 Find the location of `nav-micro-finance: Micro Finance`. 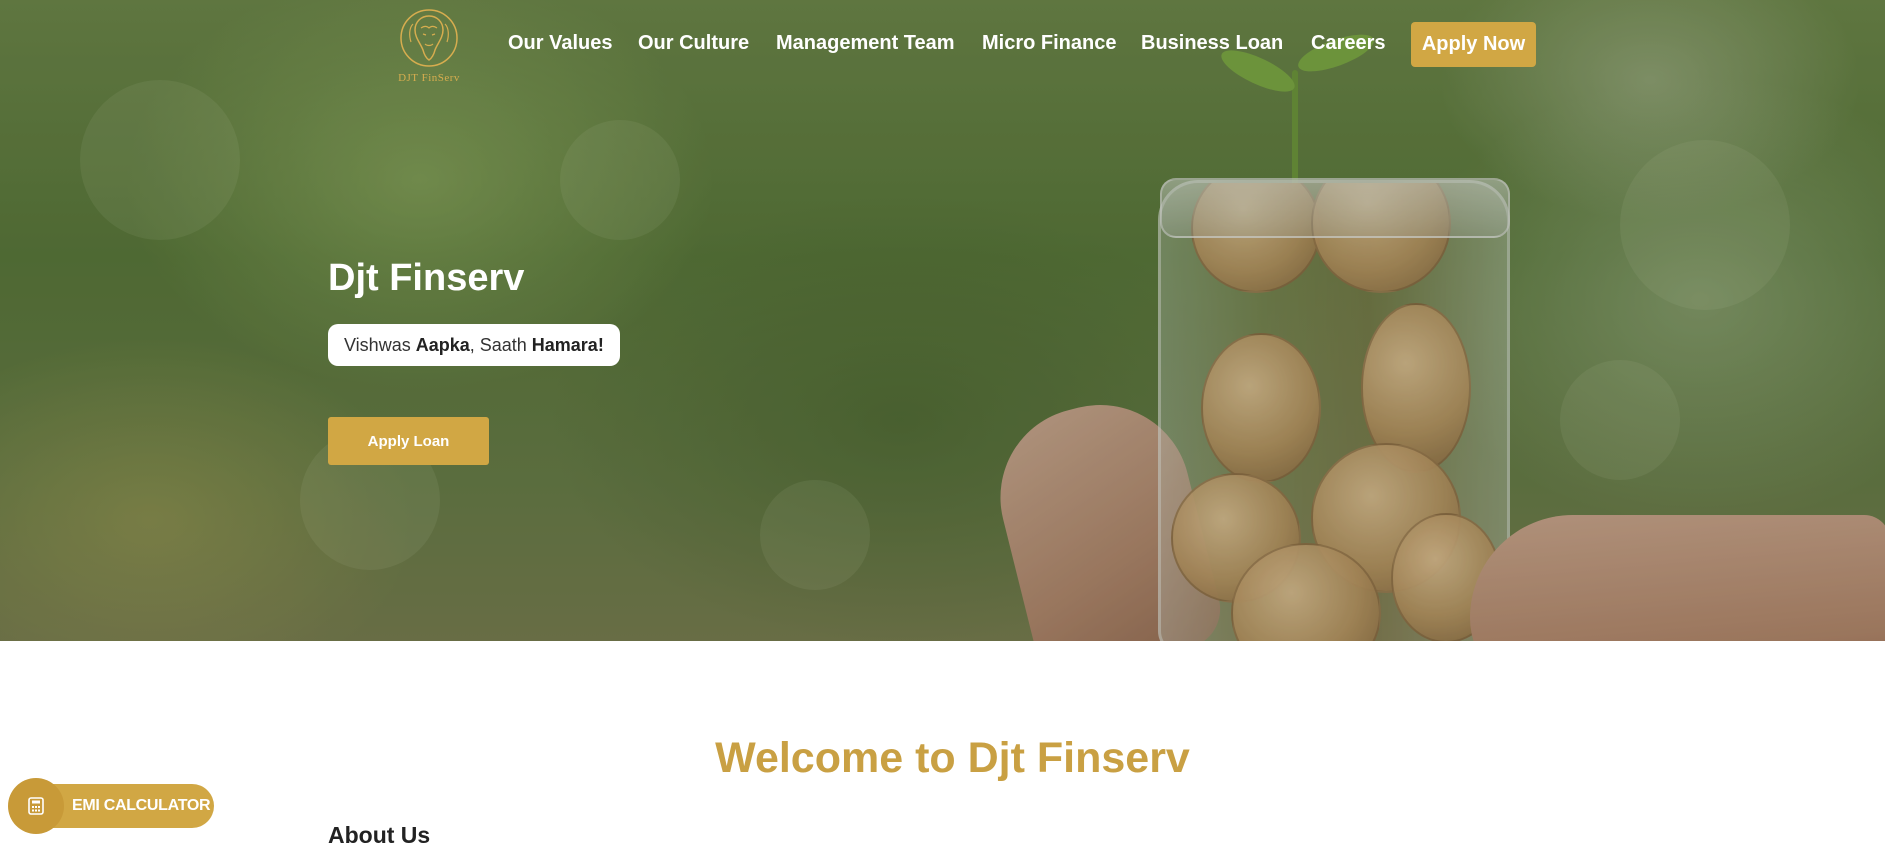

nav-micro-finance: Micro Finance is located at coordinates (1049, 43).